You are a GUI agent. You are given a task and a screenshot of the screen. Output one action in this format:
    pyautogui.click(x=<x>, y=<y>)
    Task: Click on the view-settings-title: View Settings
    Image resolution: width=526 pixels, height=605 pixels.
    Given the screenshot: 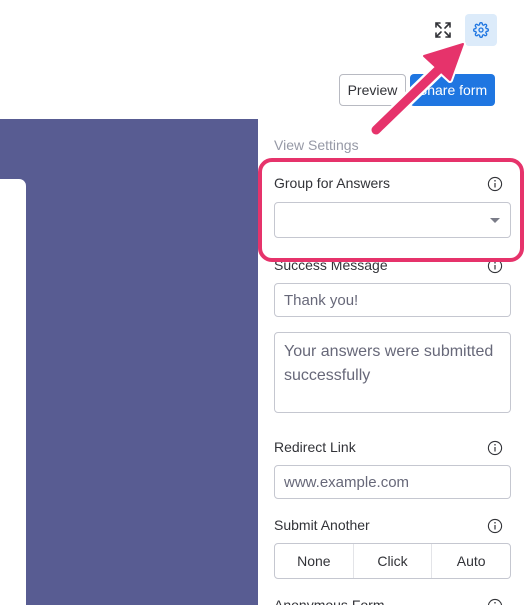 What is the action you would take?
    pyautogui.click(x=316, y=145)
    